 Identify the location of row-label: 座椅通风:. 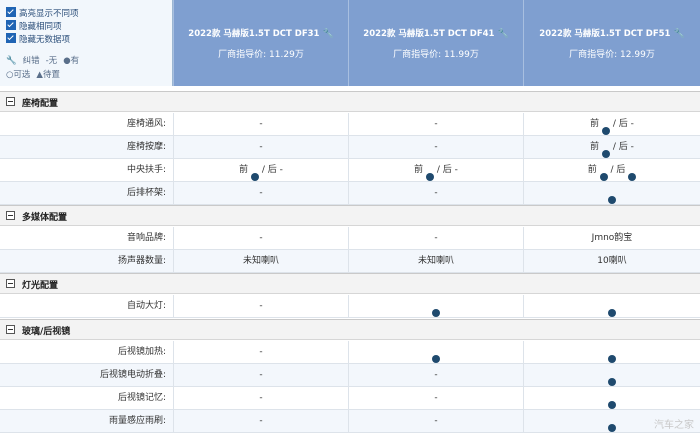
(146, 124).